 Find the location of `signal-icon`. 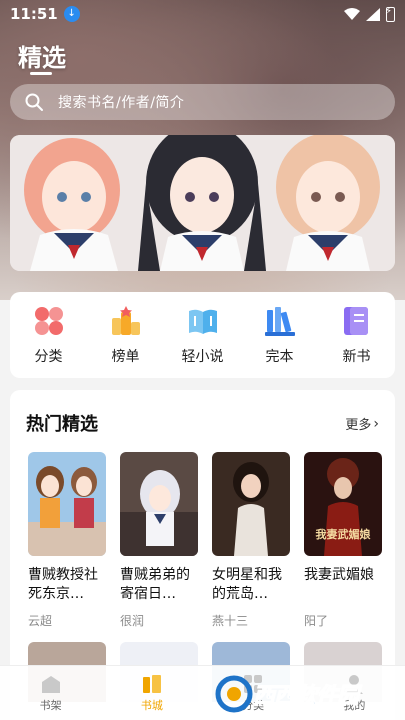

signal-icon is located at coordinates (373, 14).